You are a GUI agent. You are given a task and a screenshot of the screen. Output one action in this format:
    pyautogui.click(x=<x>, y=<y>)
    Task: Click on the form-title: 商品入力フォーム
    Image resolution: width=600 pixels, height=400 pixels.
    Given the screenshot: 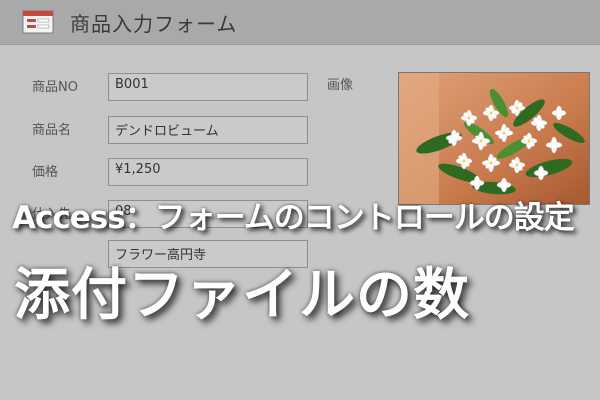 What is the action you would take?
    pyautogui.click(x=154, y=24)
    